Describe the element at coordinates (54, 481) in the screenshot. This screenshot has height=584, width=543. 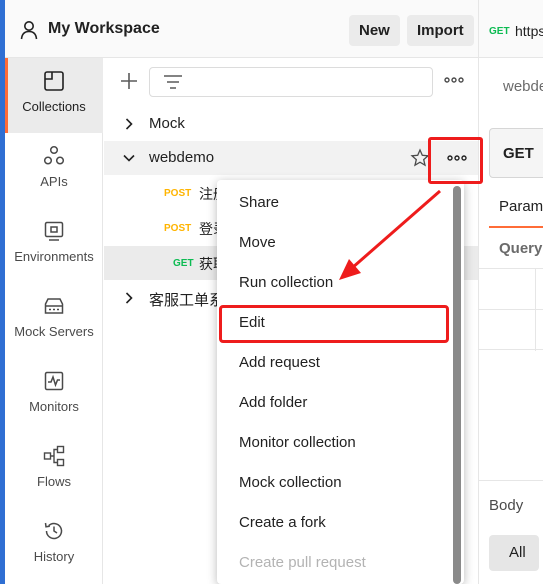
I see `sidebar-item-label: Flows` at that location.